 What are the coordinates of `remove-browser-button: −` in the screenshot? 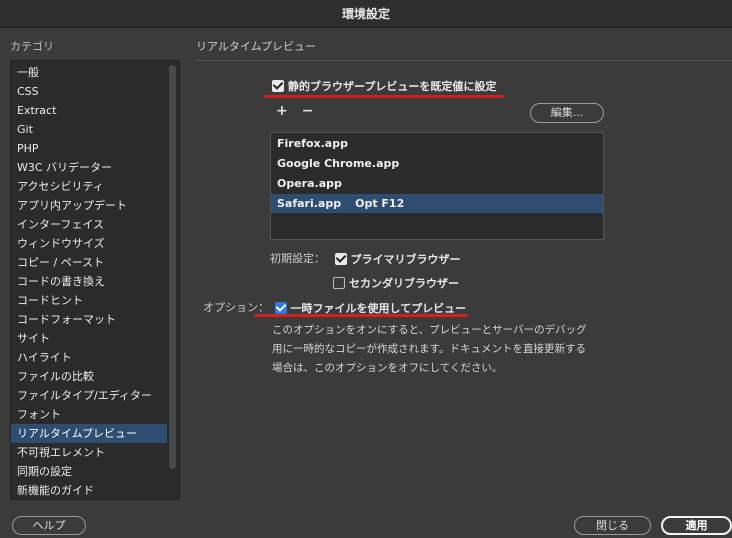 It's located at (308, 111).